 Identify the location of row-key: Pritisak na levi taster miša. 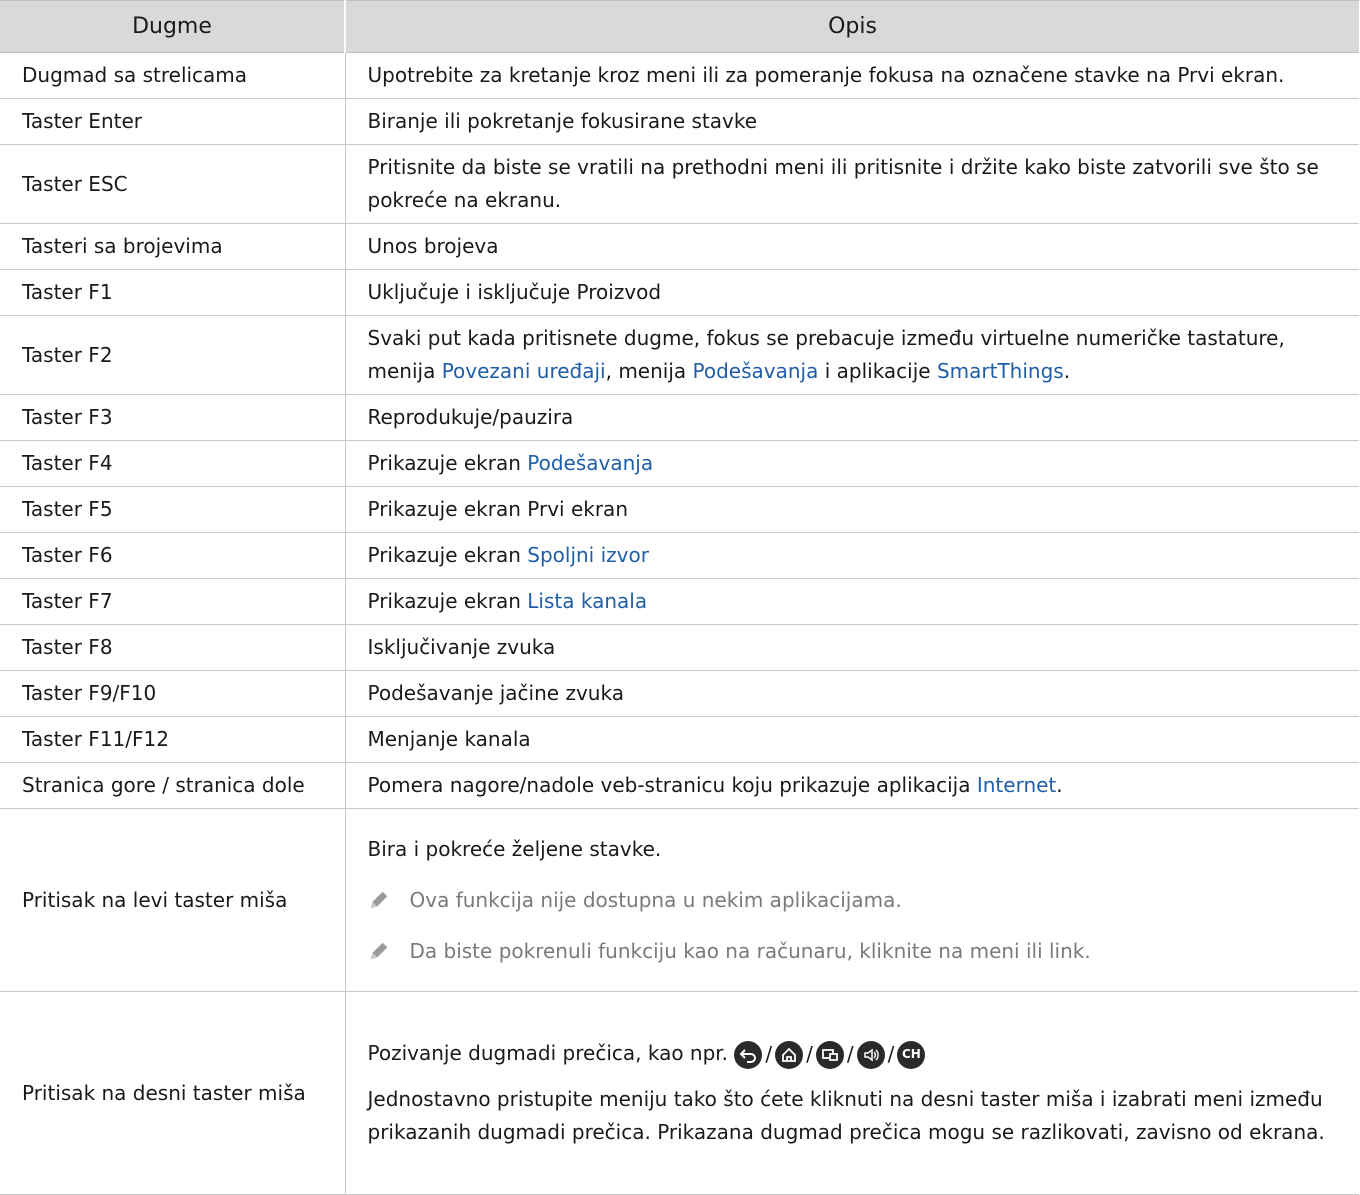
(173, 900).